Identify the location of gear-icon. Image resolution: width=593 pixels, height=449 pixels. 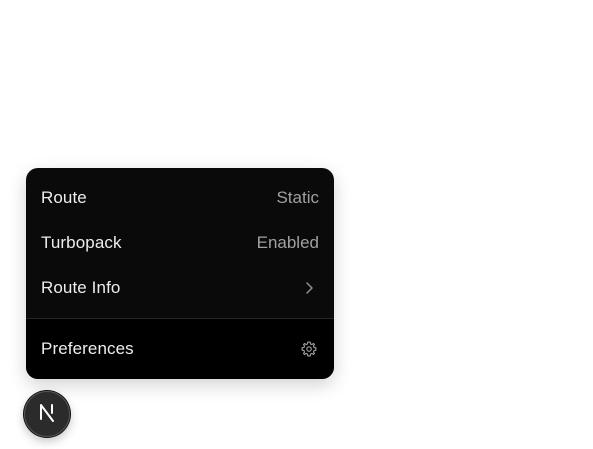
(309, 349).